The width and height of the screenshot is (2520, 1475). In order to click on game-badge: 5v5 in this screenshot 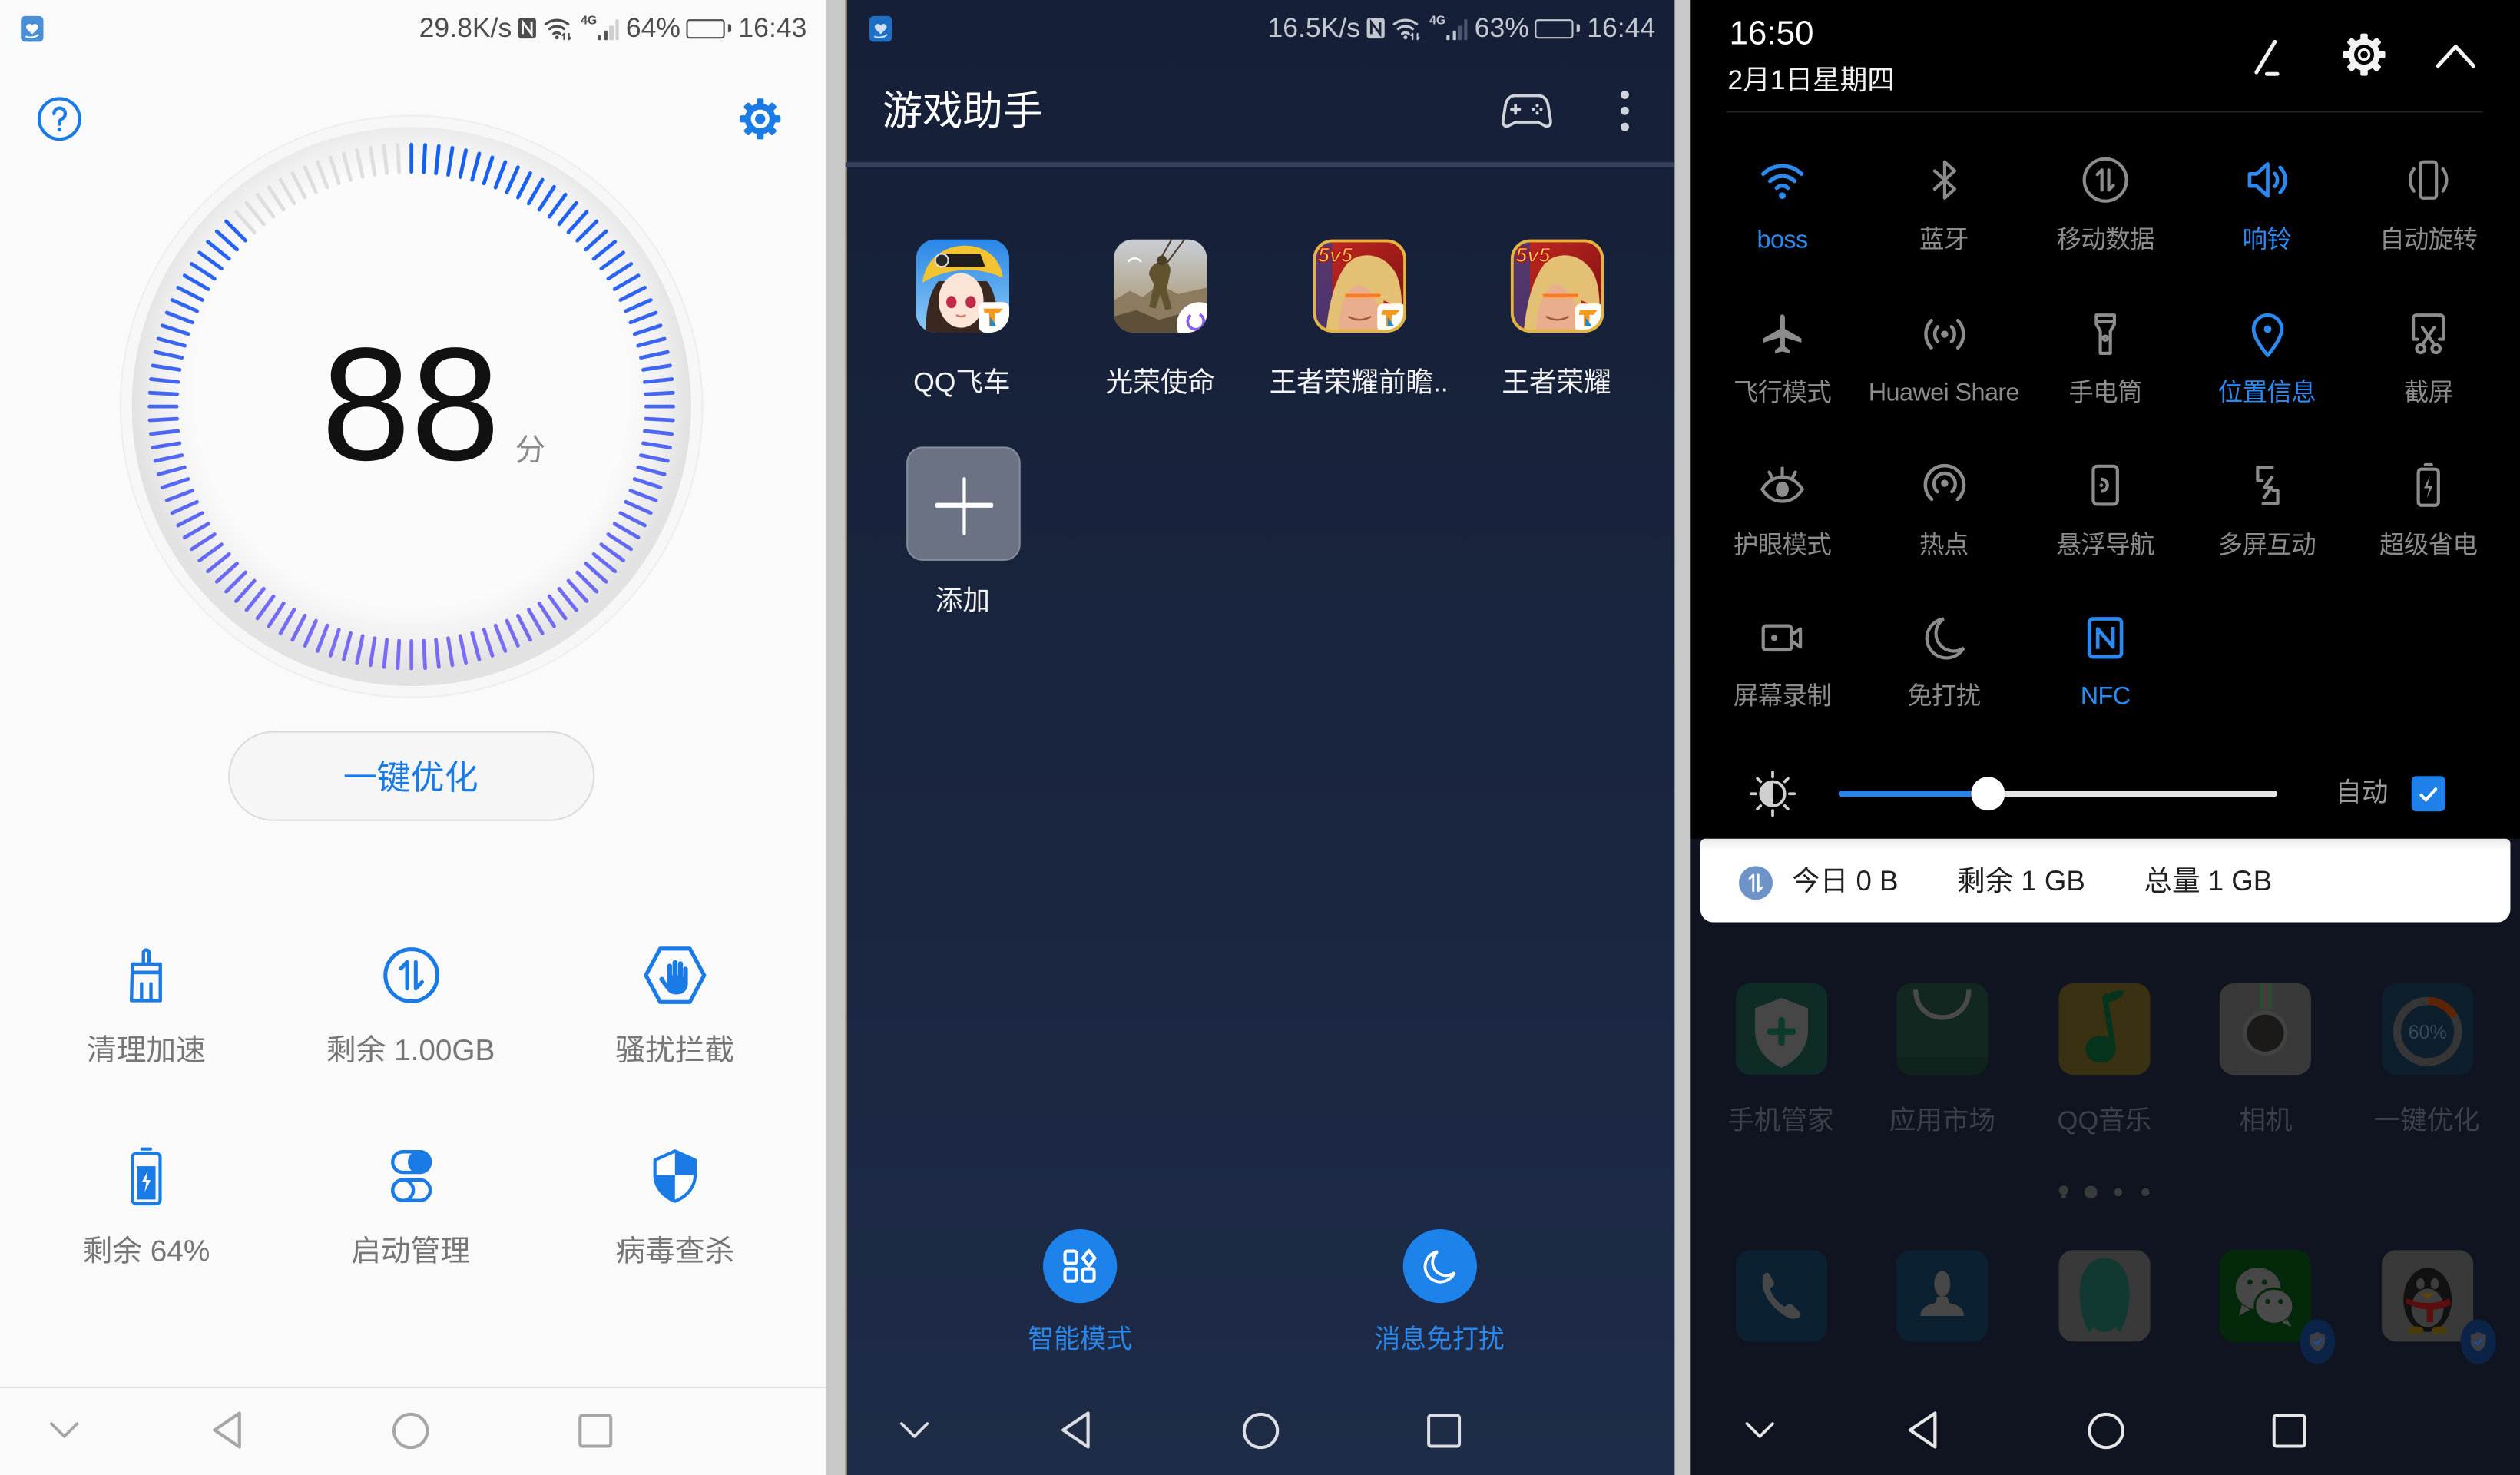, I will do `click(1335, 255)`.